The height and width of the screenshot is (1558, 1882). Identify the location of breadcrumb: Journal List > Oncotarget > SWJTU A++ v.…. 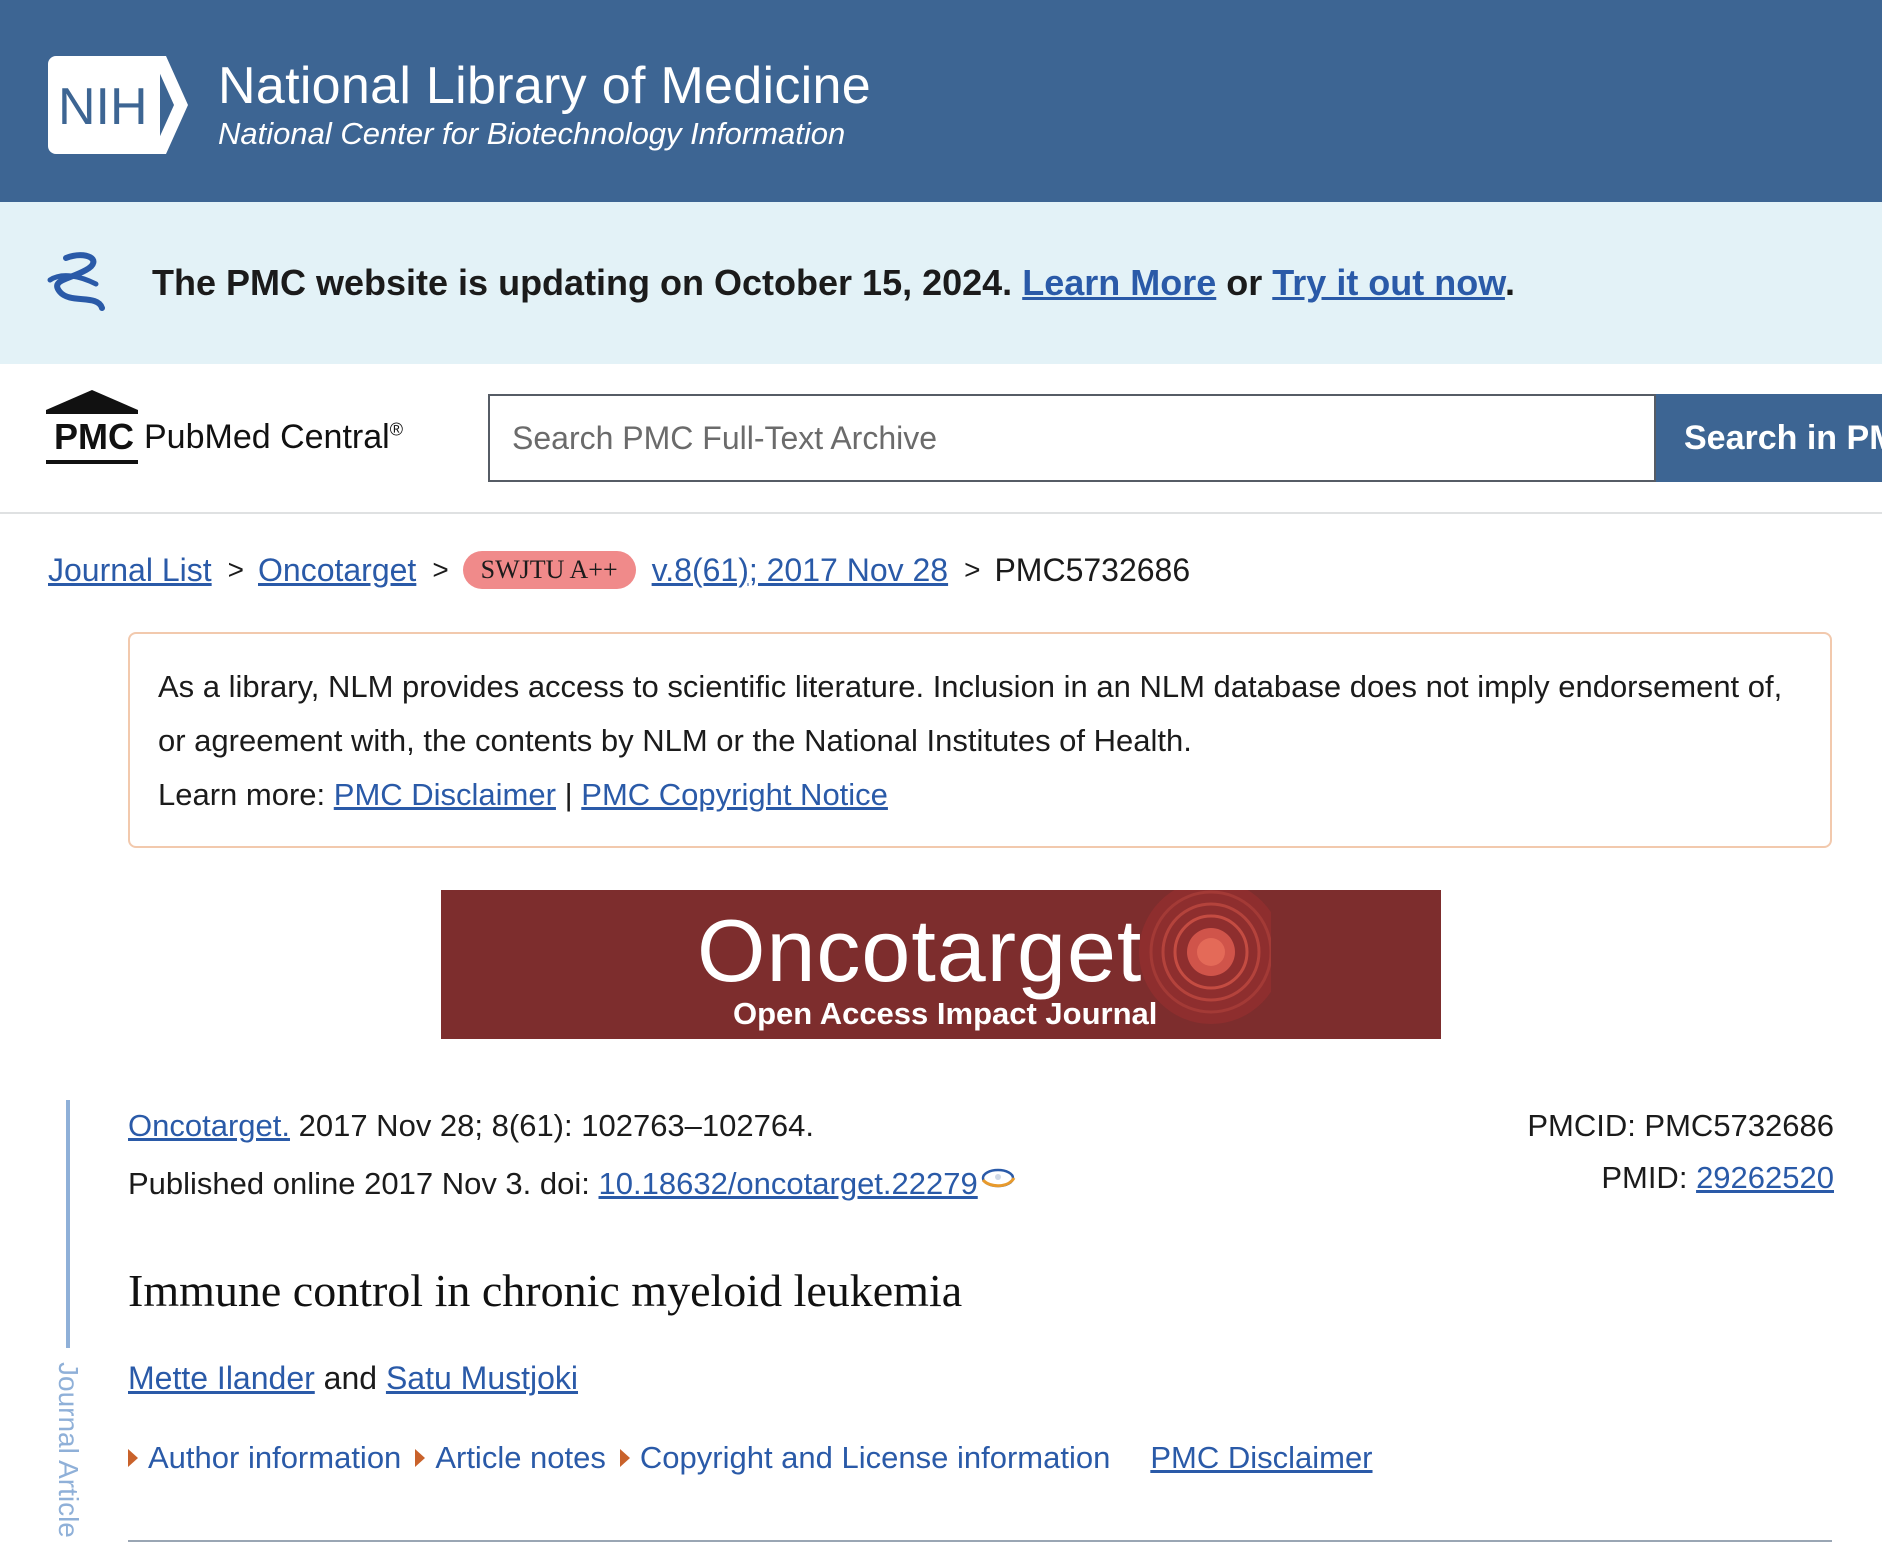
(619, 570).